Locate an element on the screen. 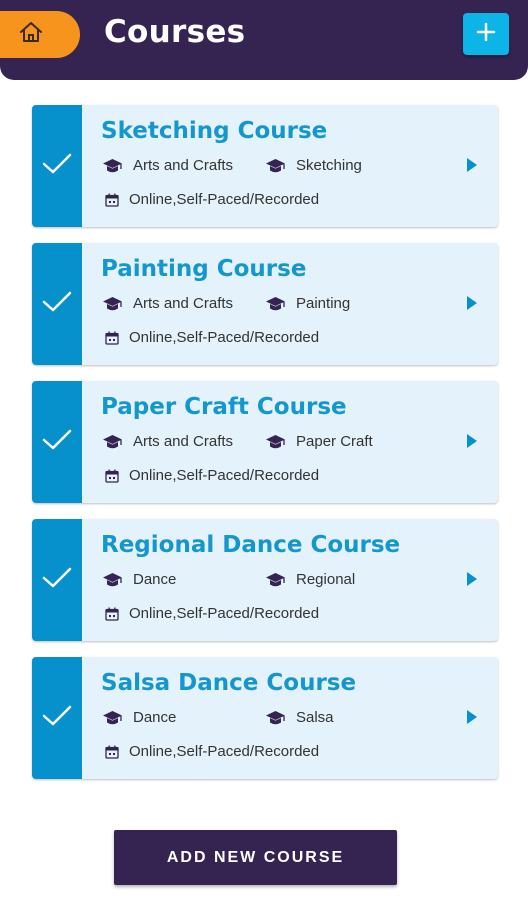  plus-icon is located at coordinates (486, 34).